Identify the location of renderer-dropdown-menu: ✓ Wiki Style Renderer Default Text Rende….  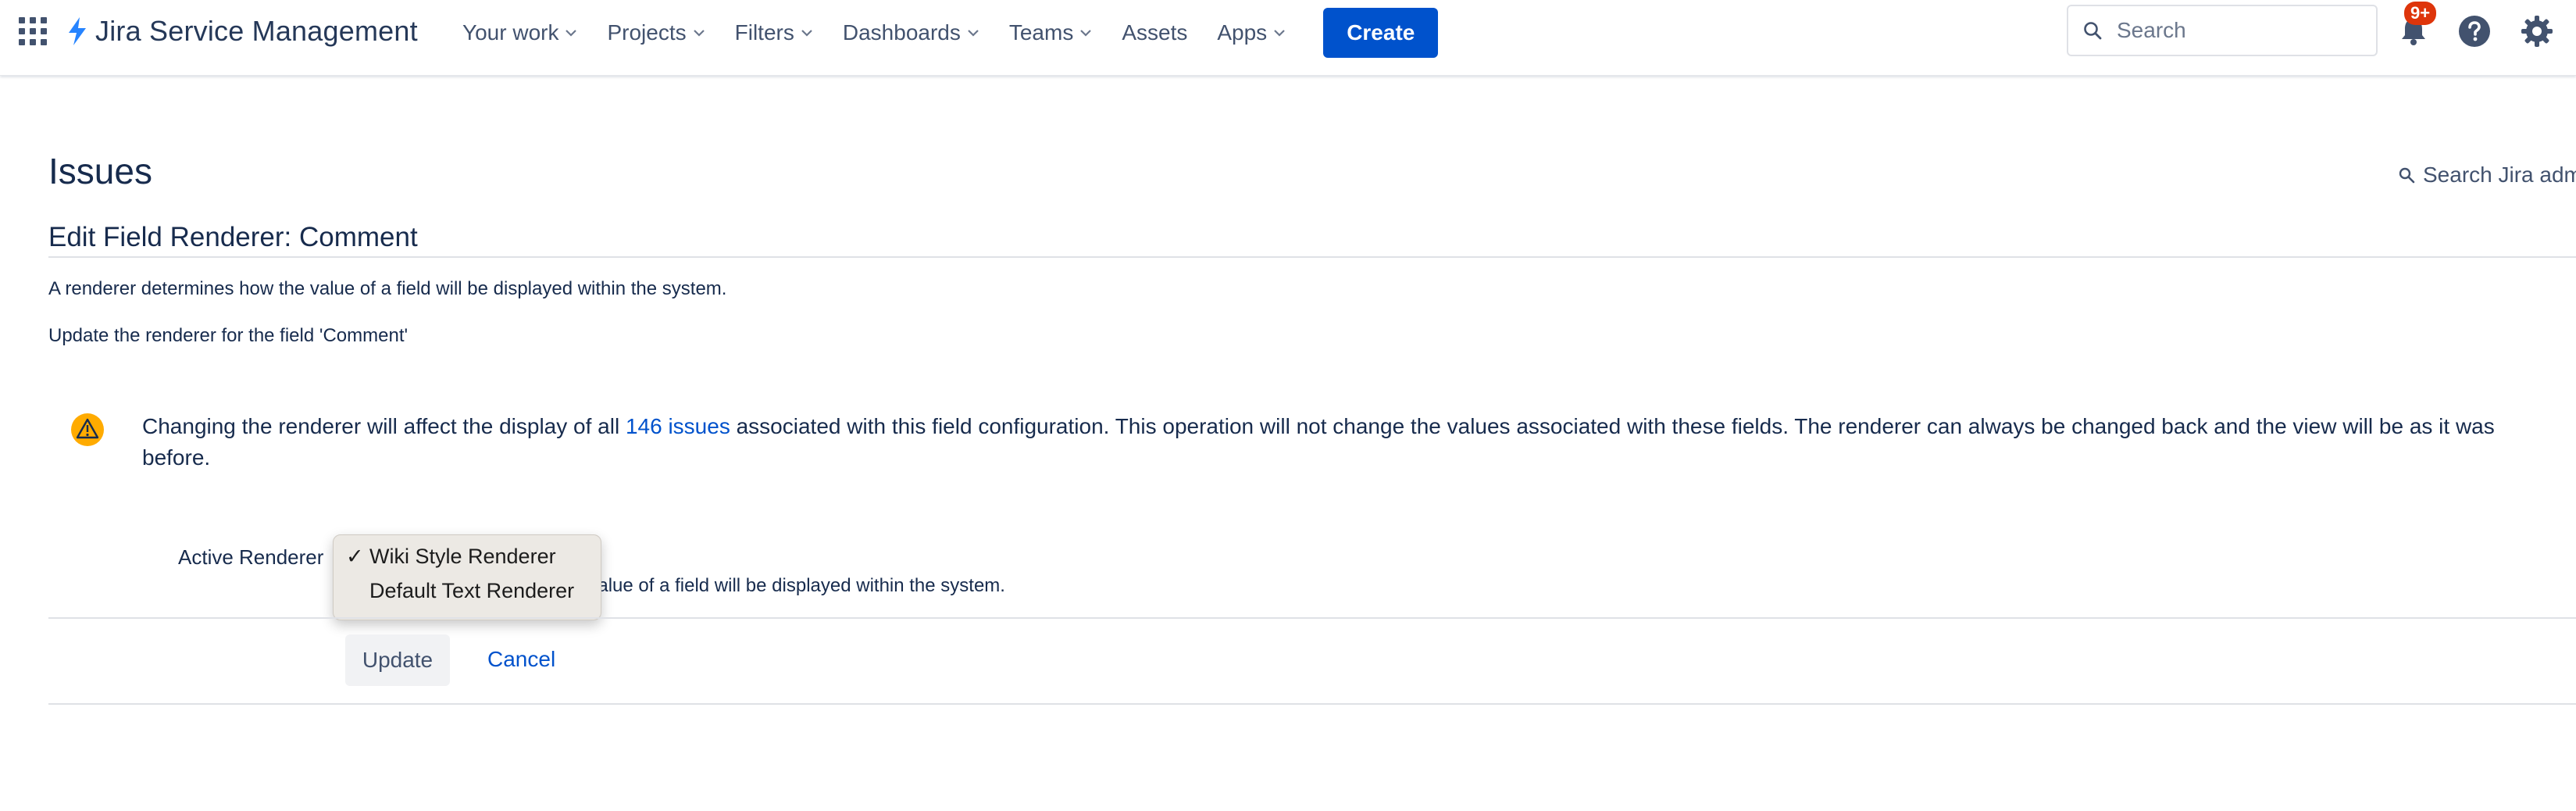
(467, 577).